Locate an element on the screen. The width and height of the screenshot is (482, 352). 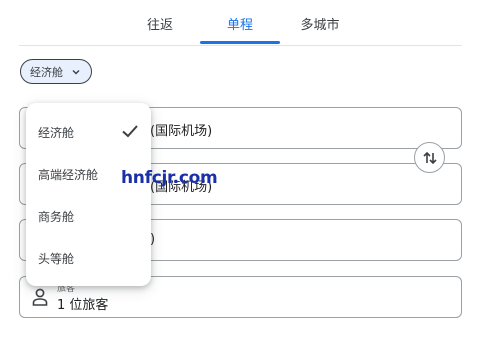
check-icon is located at coordinates (130, 131).